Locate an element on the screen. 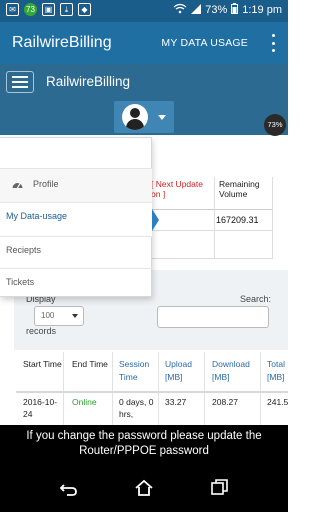 The image size is (320, 512). cell-start-time: 2016-10-24 is located at coordinates (40, 408).